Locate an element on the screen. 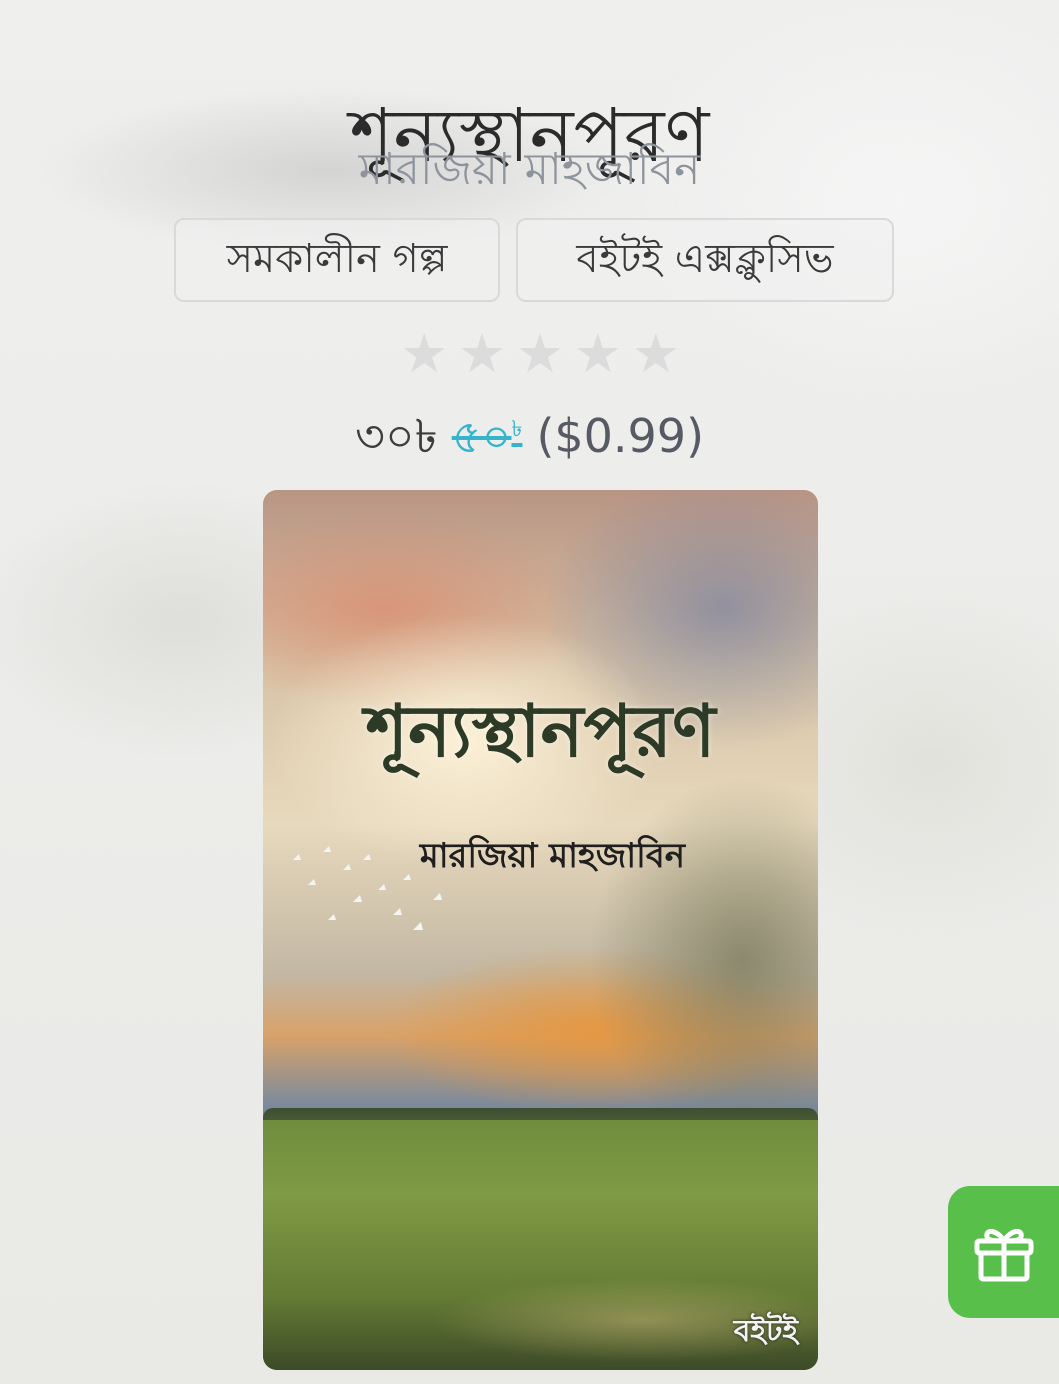  cover-title: শূন্যস্থানপূরণ is located at coordinates (540, 731).